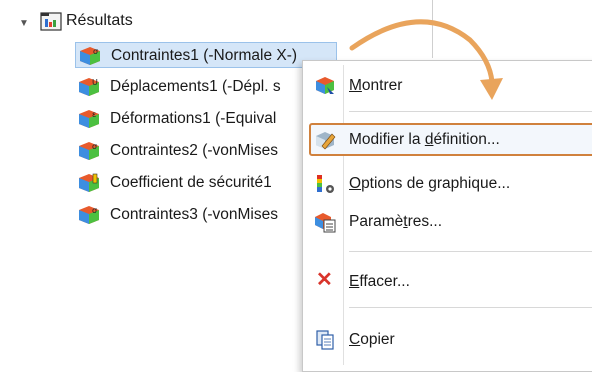  I want to click on settings-icon, so click(325, 223).